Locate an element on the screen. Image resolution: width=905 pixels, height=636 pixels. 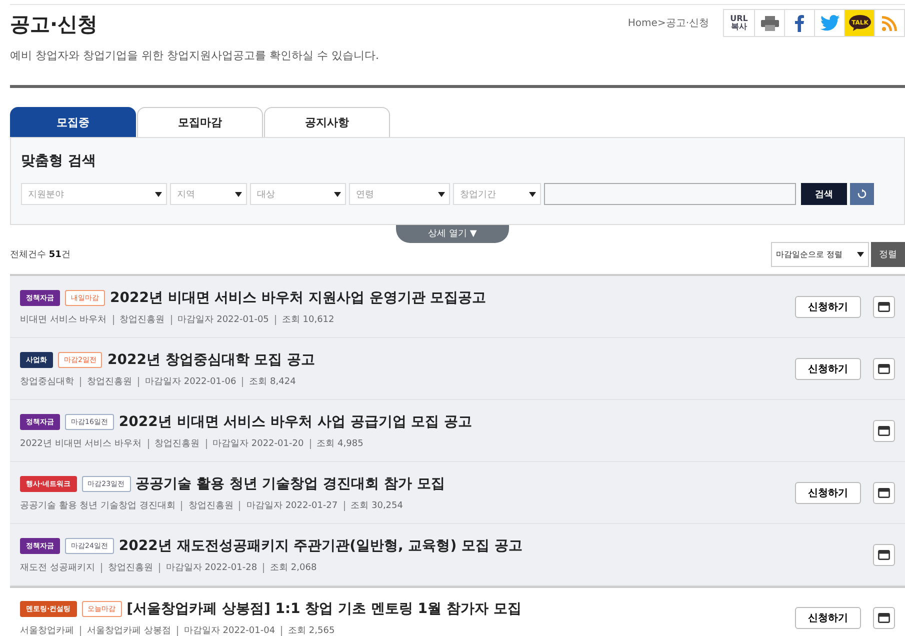
notice-meta: 서울창업카페 상봉점 is located at coordinates (128, 631).